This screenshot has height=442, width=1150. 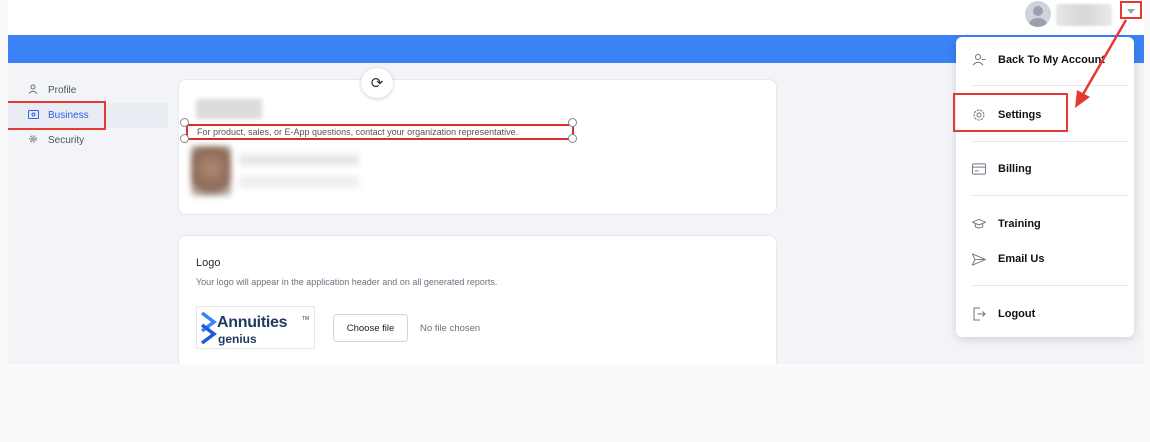 I want to click on graduation-cap-icon, so click(x=979, y=224).